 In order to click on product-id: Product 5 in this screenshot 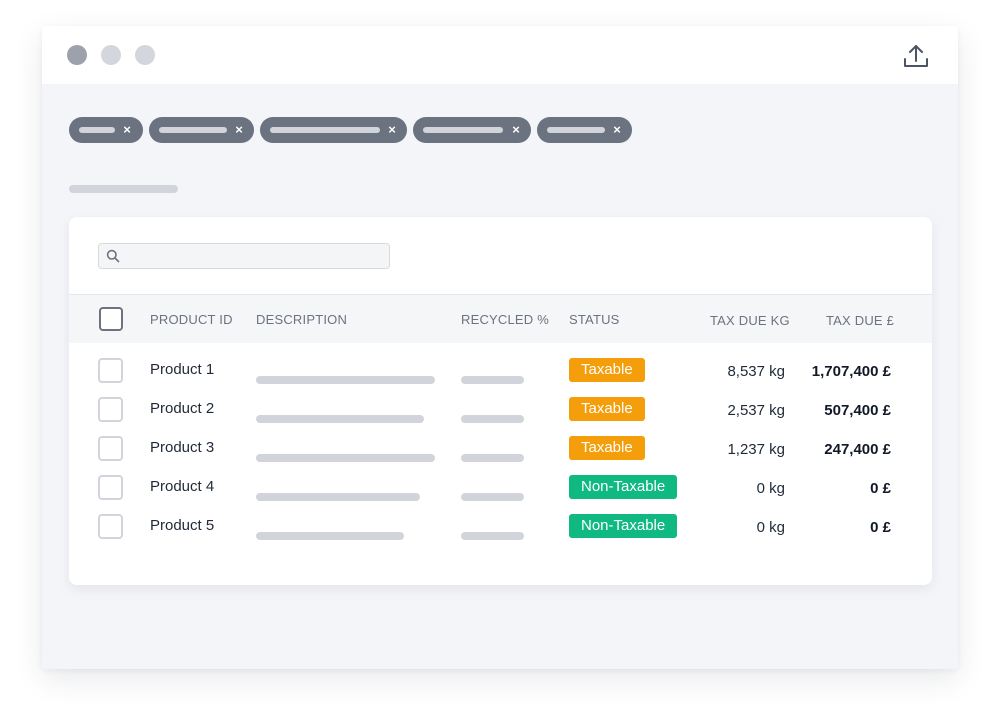, I will do `click(182, 525)`.